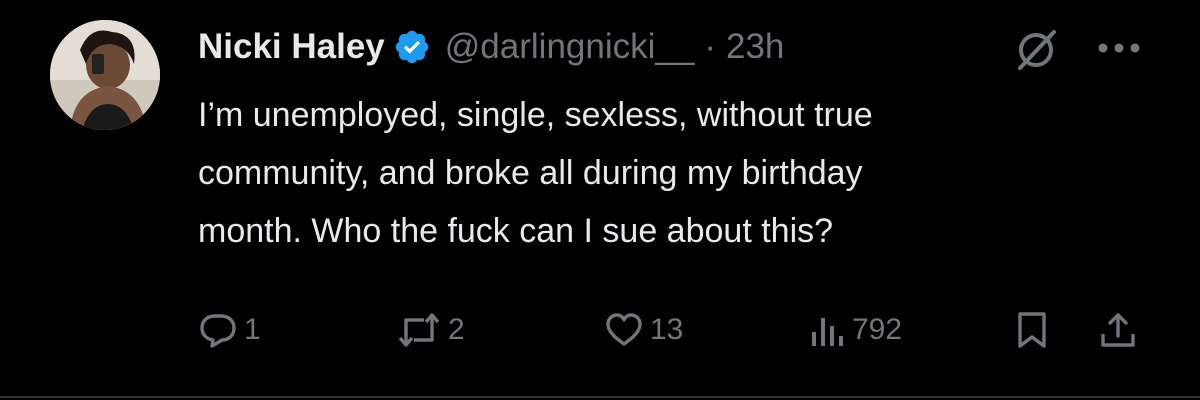 The image size is (1200, 400). Describe the element at coordinates (419, 330) in the screenshot. I see `repost-icon` at that location.